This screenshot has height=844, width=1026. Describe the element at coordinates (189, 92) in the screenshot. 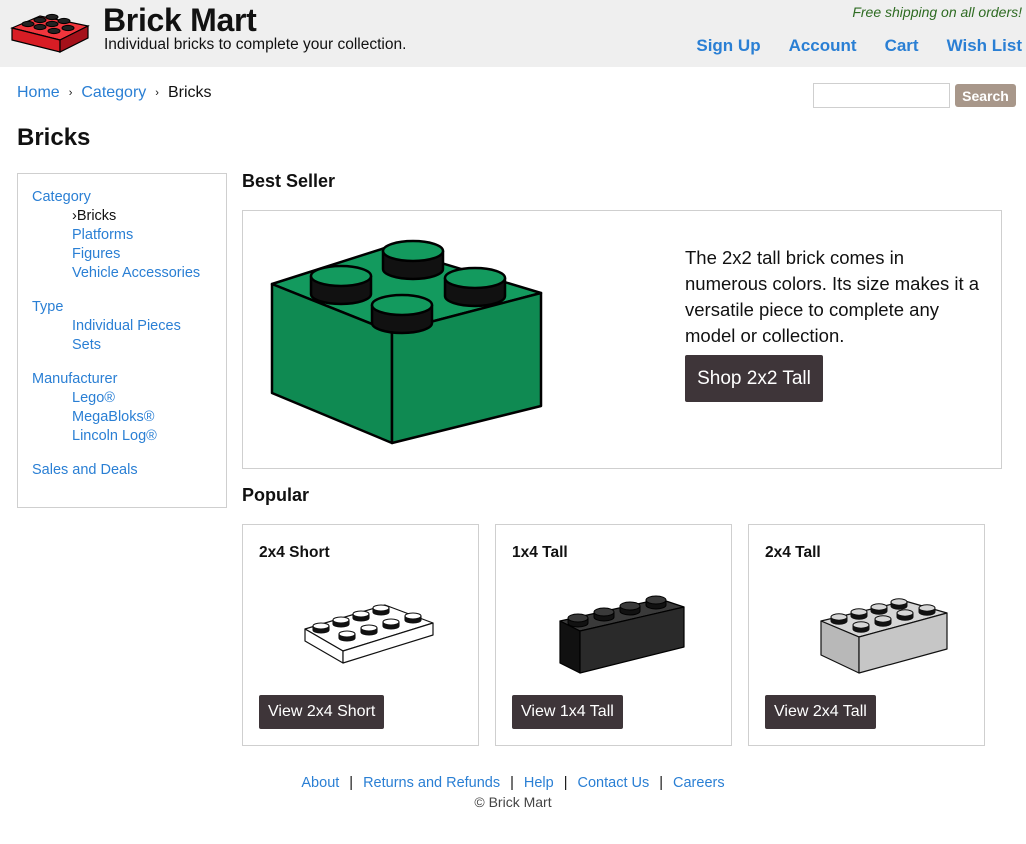

I see `breadcrumb-current: Bricks` at that location.